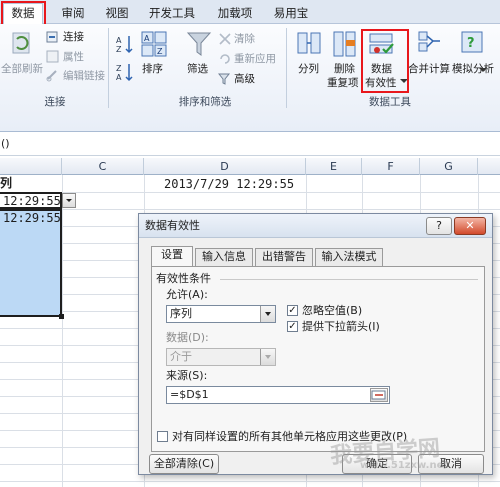 The image size is (500, 487). What do you see at coordinates (224, 79) in the screenshot?
I see `advanced-filter-icon` at bounding box center [224, 79].